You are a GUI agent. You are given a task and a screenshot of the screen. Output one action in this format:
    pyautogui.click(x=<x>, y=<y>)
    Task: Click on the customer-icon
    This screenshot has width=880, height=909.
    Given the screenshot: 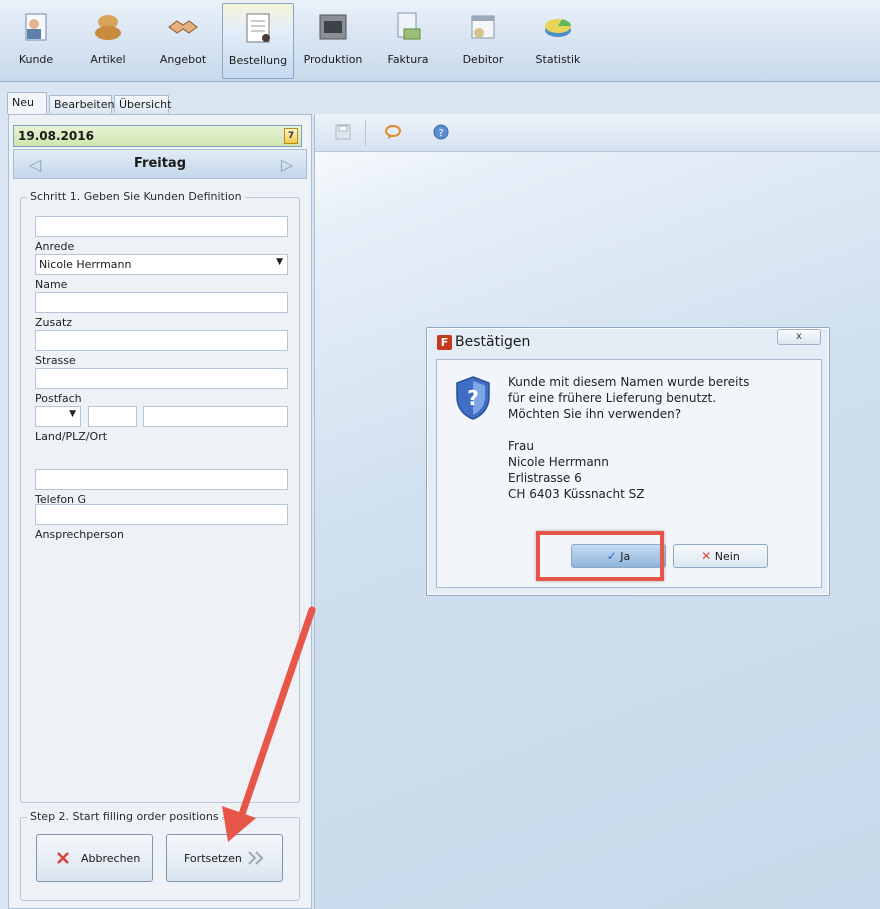 What is the action you would take?
    pyautogui.click(x=36, y=27)
    